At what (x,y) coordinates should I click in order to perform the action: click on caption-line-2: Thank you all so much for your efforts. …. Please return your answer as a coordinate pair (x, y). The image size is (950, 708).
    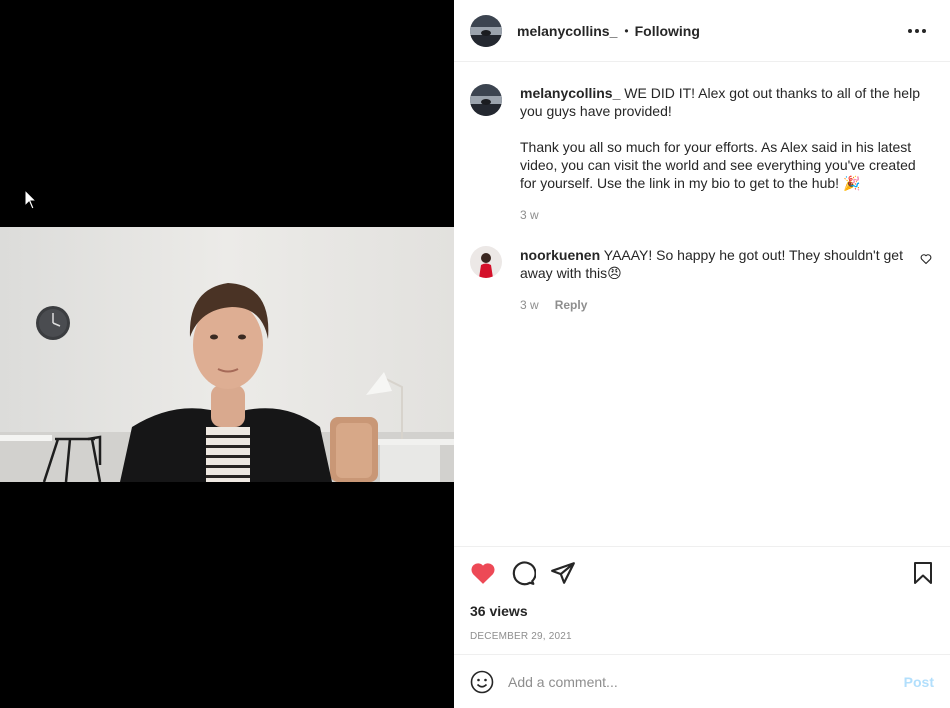
    Looking at the image, I should click on (718, 165).